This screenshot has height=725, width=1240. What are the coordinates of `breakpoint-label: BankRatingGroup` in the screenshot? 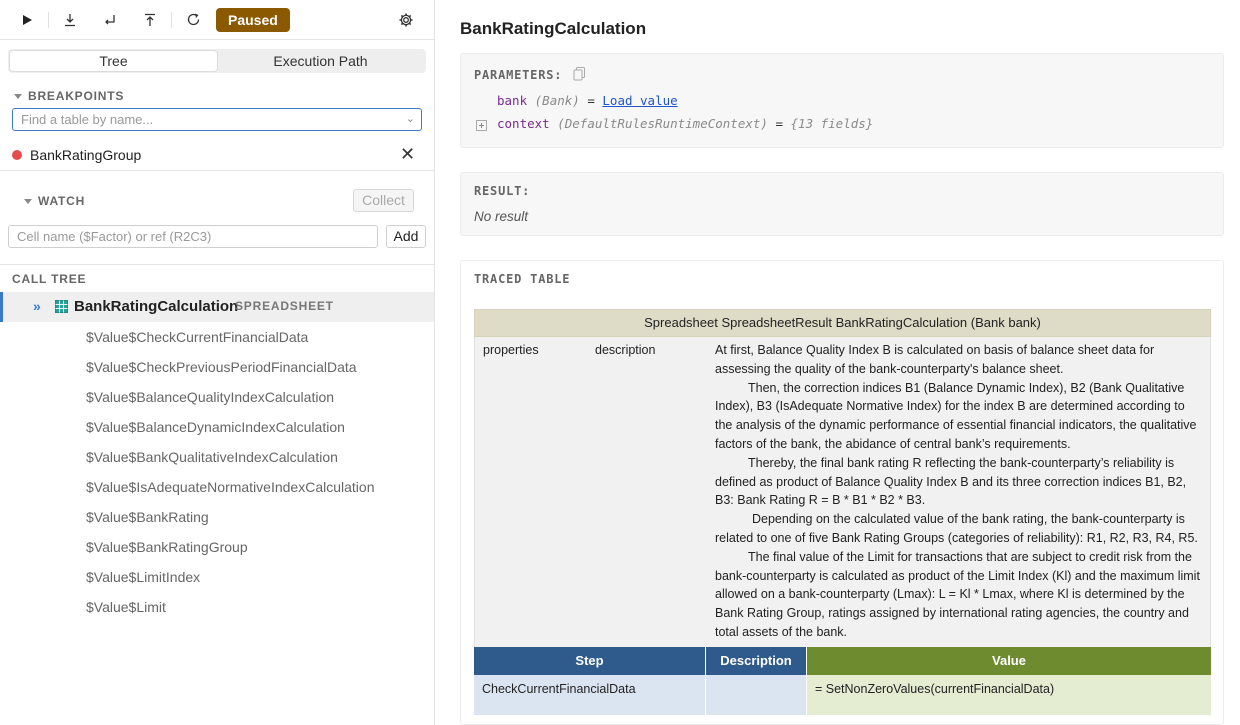 It's located at (86, 155).